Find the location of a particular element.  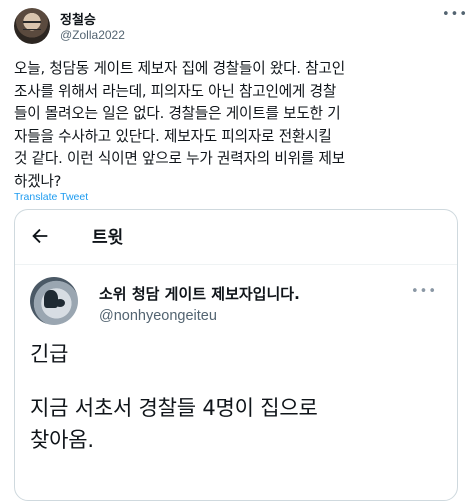

more-options-icon: ••• is located at coordinates (454, 14).